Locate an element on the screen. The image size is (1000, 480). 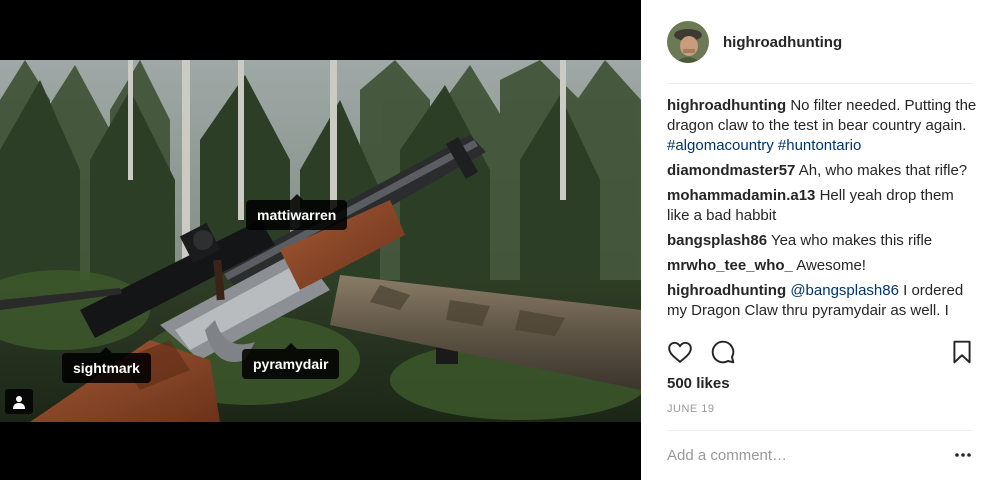
comment-text: Ah, who makes that rifle? is located at coordinates (883, 170).